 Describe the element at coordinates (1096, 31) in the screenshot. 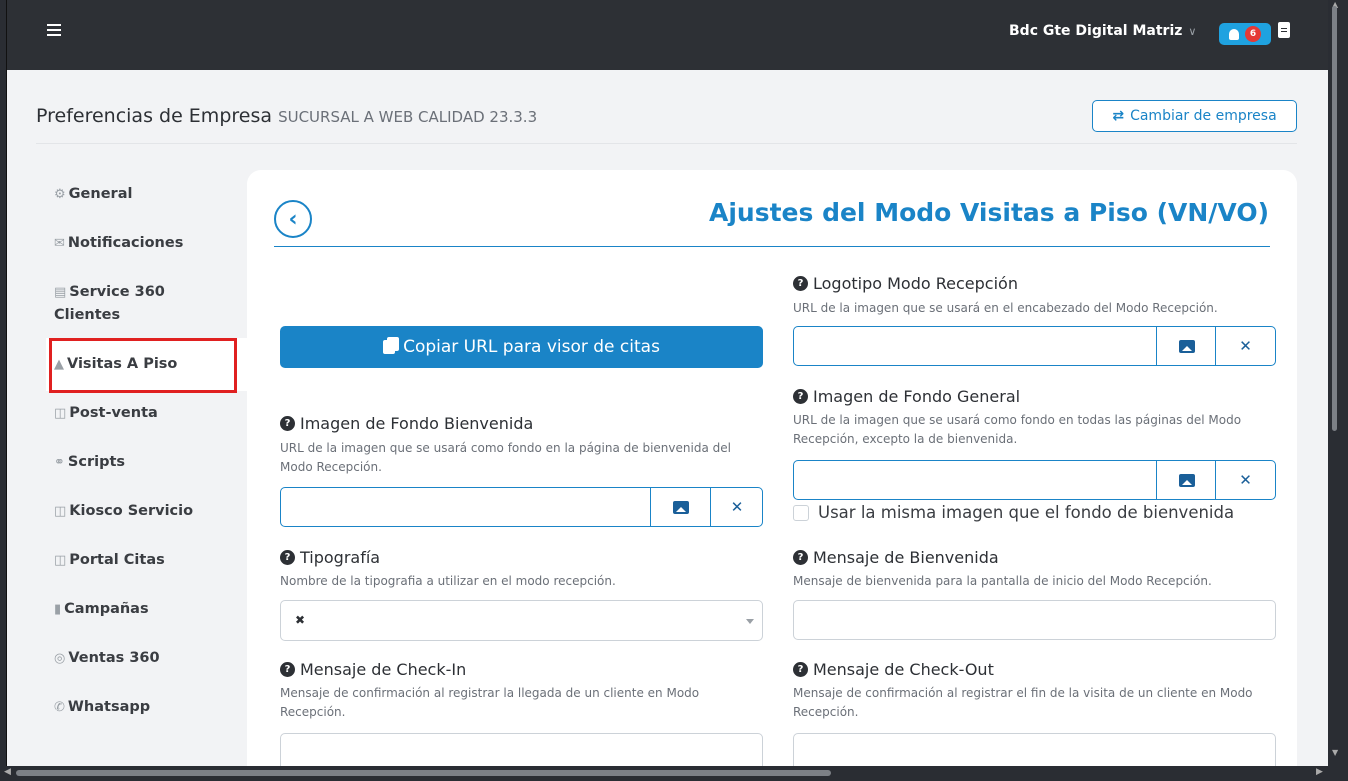

I see `user-name: Bdc Gte Digital Matriz` at that location.